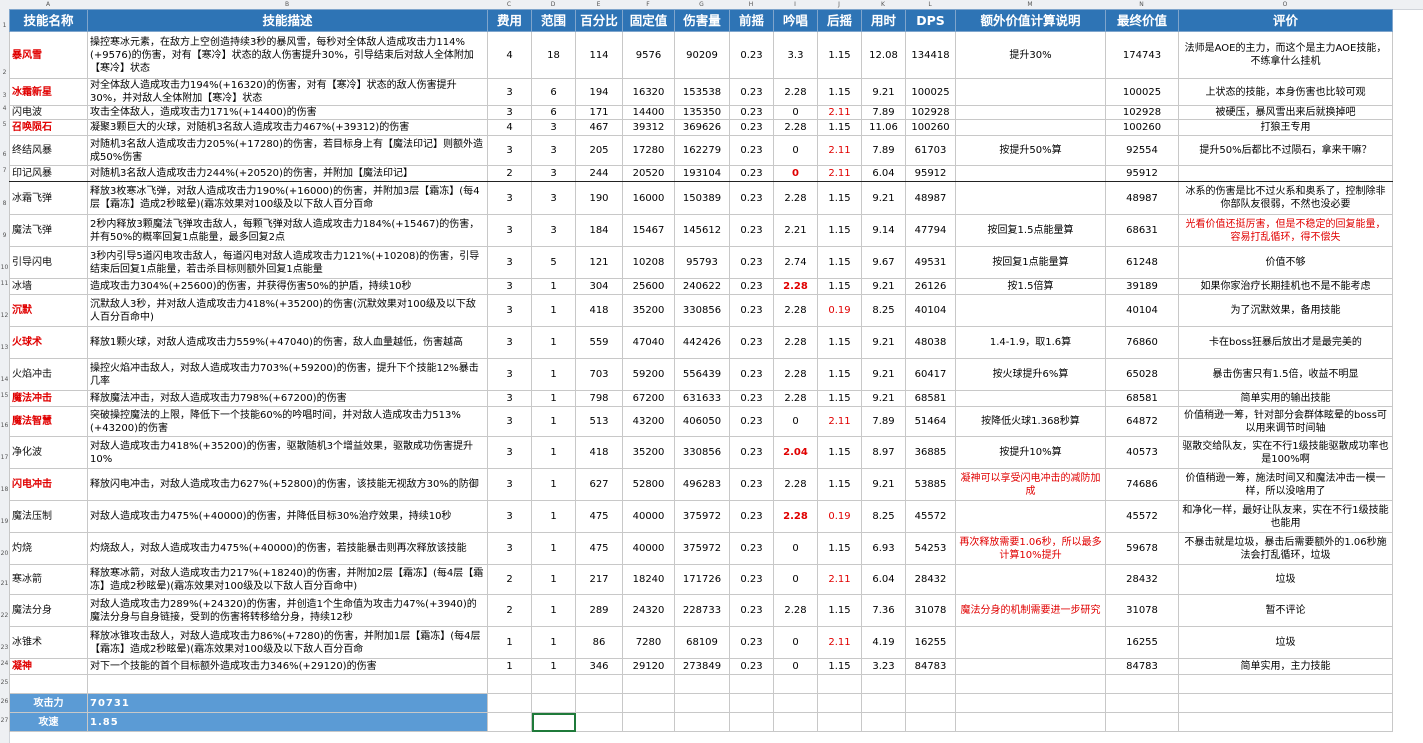 The width and height of the screenshot is (1423, 743). What do you see at coordinates (702, 374) in the screenshot?
I see `value-cell-dmg: 556439` at bounding box center [702, 374].